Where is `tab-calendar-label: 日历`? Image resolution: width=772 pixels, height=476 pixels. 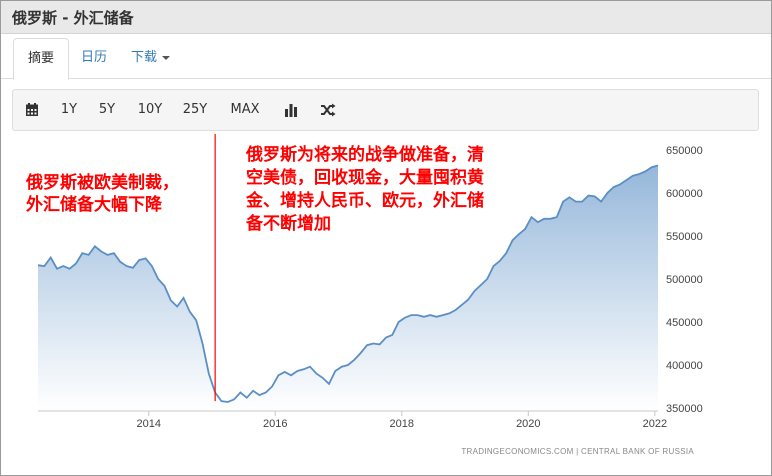 tab-calendar-label: 日历 is located at coordinates (94, 57).